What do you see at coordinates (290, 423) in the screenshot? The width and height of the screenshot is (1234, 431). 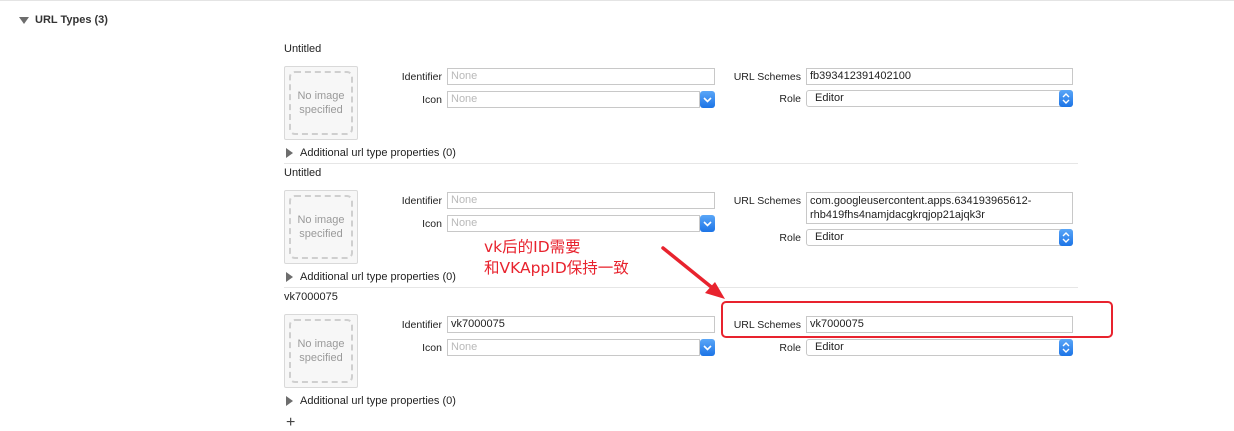 I see `add-url-type-button: +` at bounding box center [290, 423].